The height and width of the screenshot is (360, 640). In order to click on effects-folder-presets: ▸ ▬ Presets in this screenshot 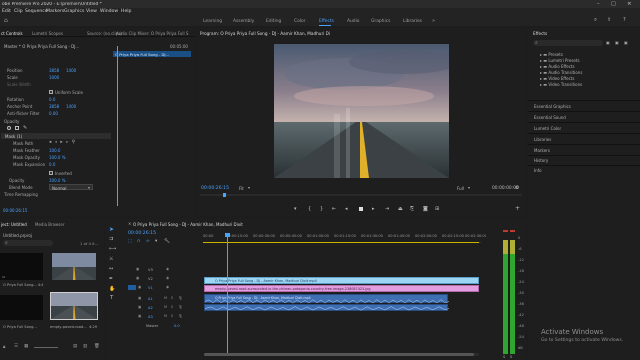, I will do `click(551, 54)`.